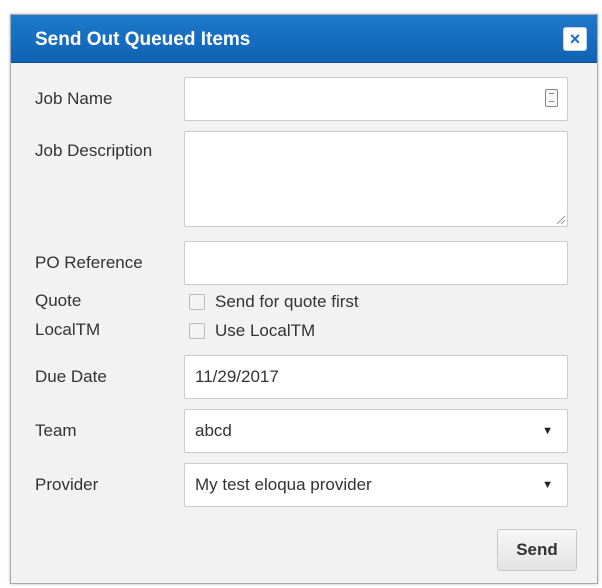  Describe the element at coordinates (376, 485) in the screenshot. I see `provider-select: My test eloqua provider ▼` at that location.